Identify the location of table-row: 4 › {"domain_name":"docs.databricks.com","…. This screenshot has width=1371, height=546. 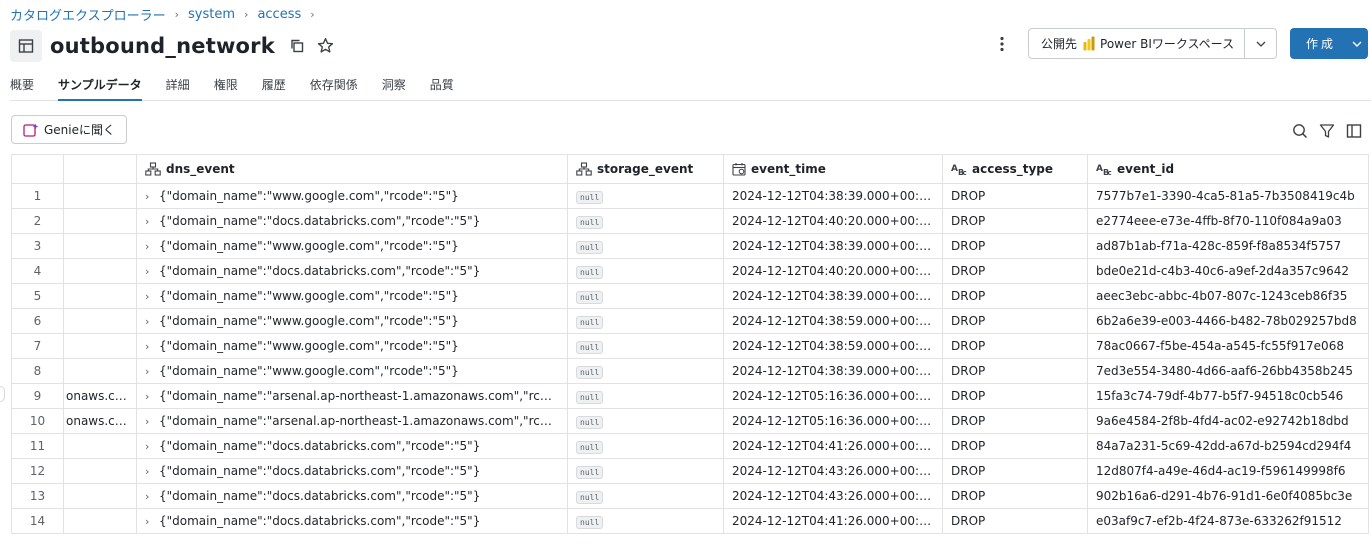
(690, 271).